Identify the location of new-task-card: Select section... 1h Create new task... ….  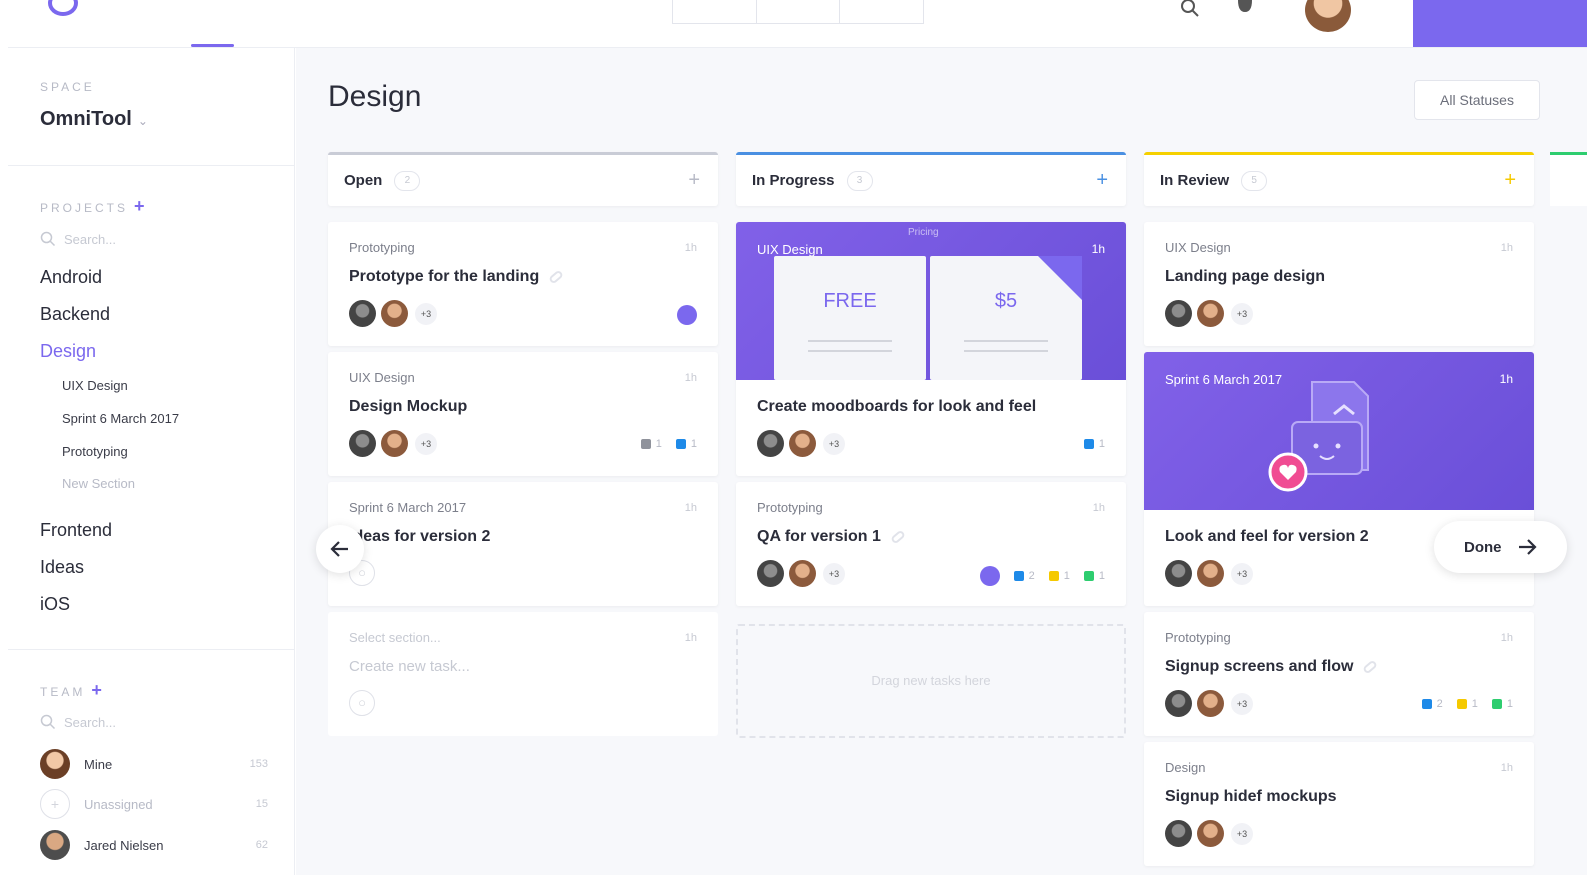
(523, 674).